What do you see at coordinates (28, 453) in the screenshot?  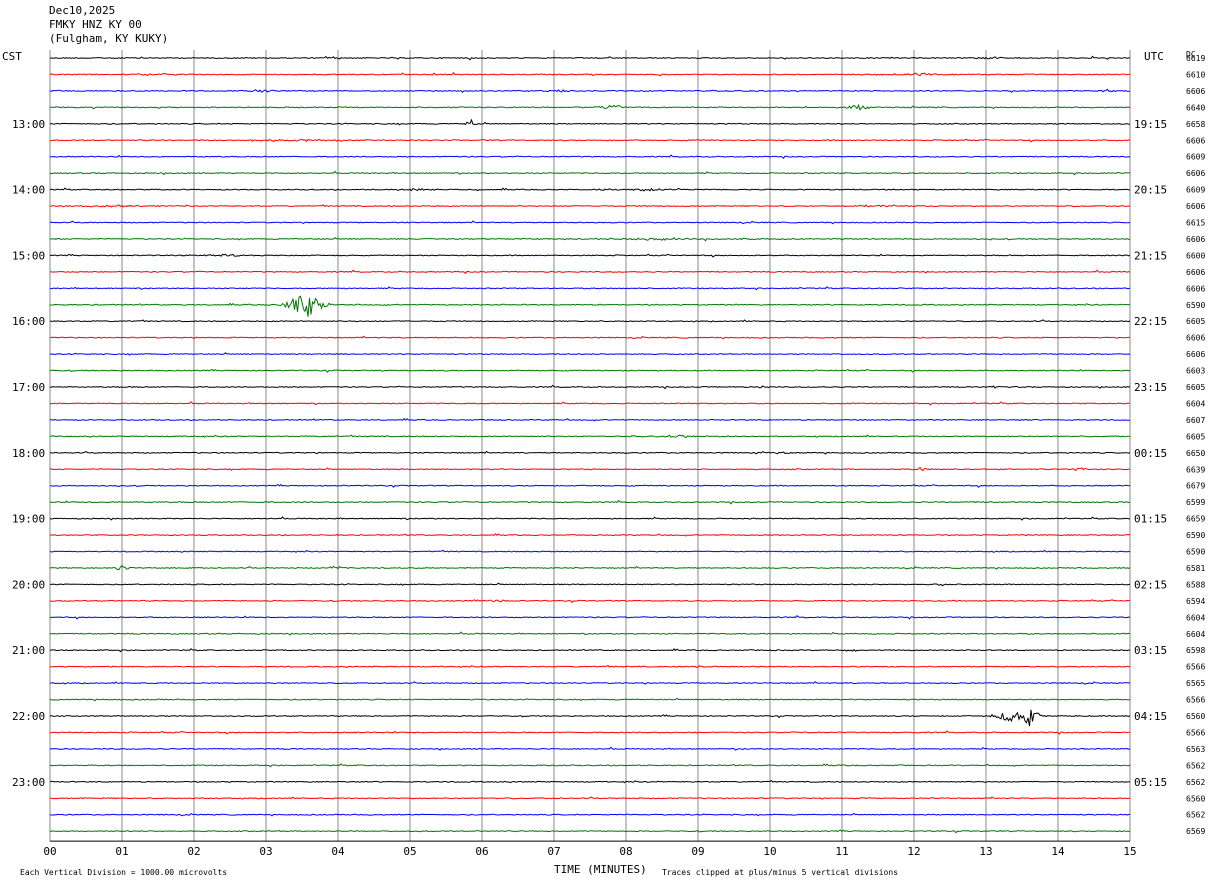 I see `left-hour-label: 18:00` at bounding box center [28, 453].